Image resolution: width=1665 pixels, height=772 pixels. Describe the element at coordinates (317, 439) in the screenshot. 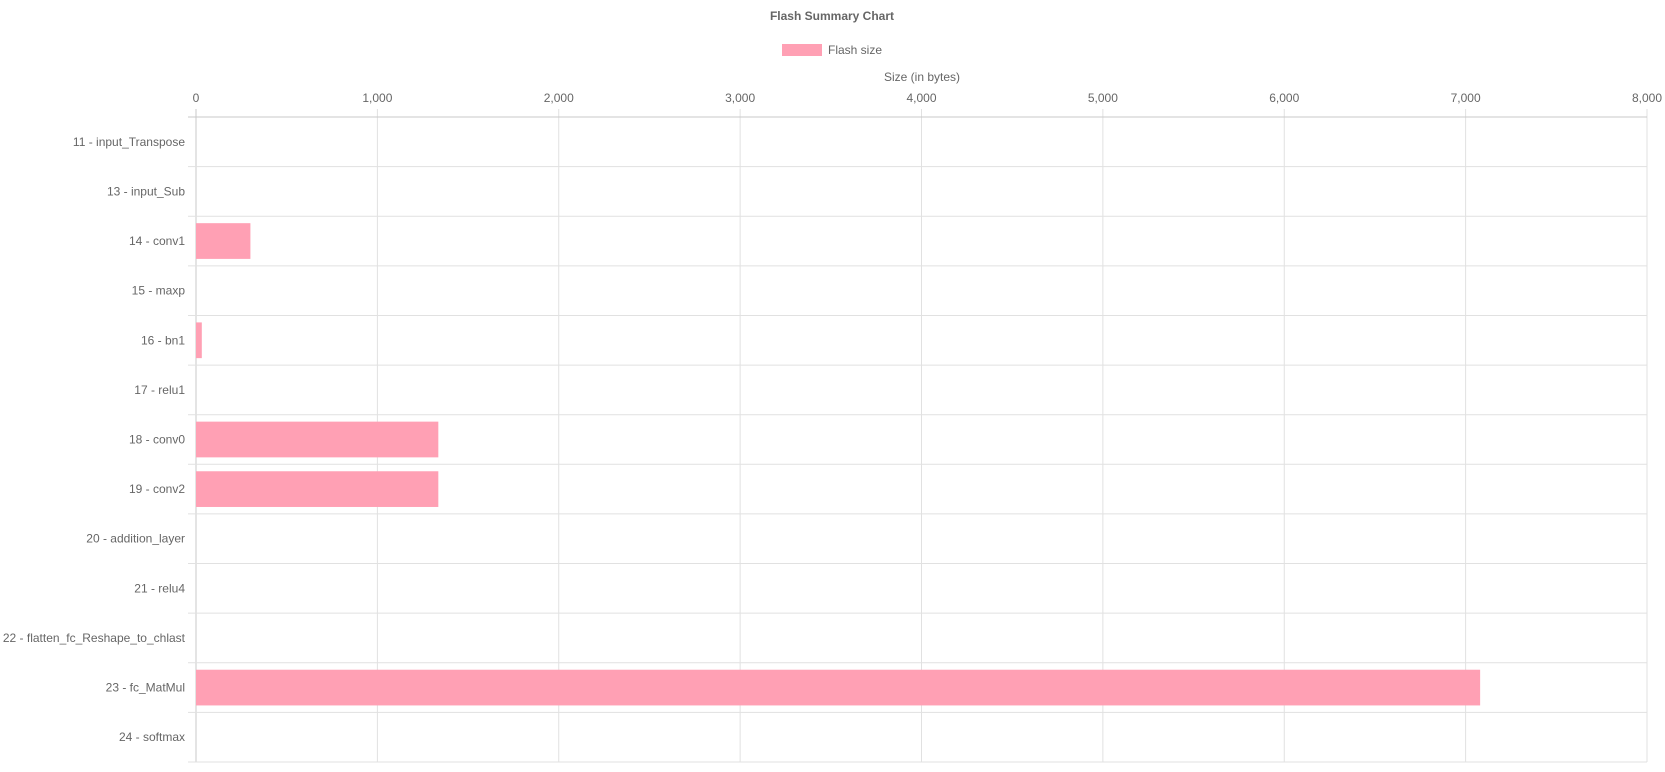

I see `bar-18-conv0` at that location.